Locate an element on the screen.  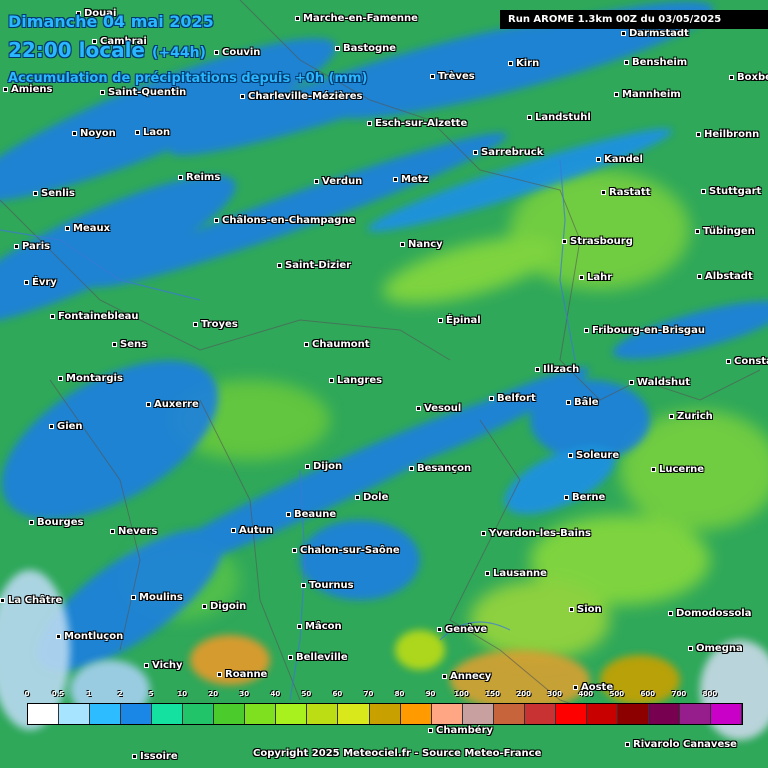
forecast-offset: (+44h) is located at coordinates (178, 53).